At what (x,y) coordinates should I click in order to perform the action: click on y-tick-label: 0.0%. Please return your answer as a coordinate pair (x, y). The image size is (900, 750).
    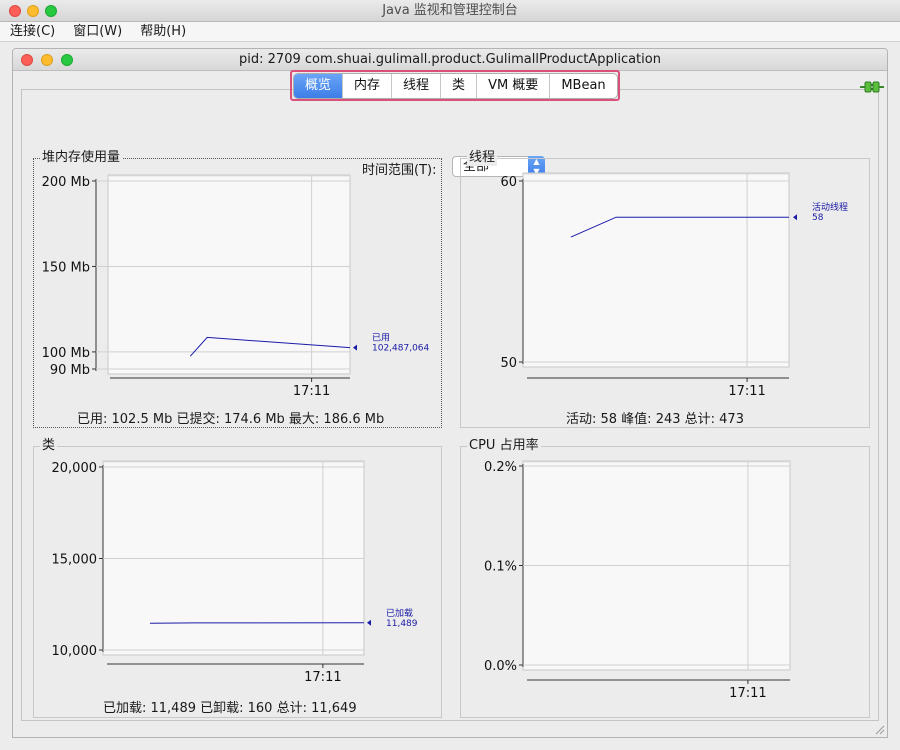
    Looking at the image, I should click on (500, 666).